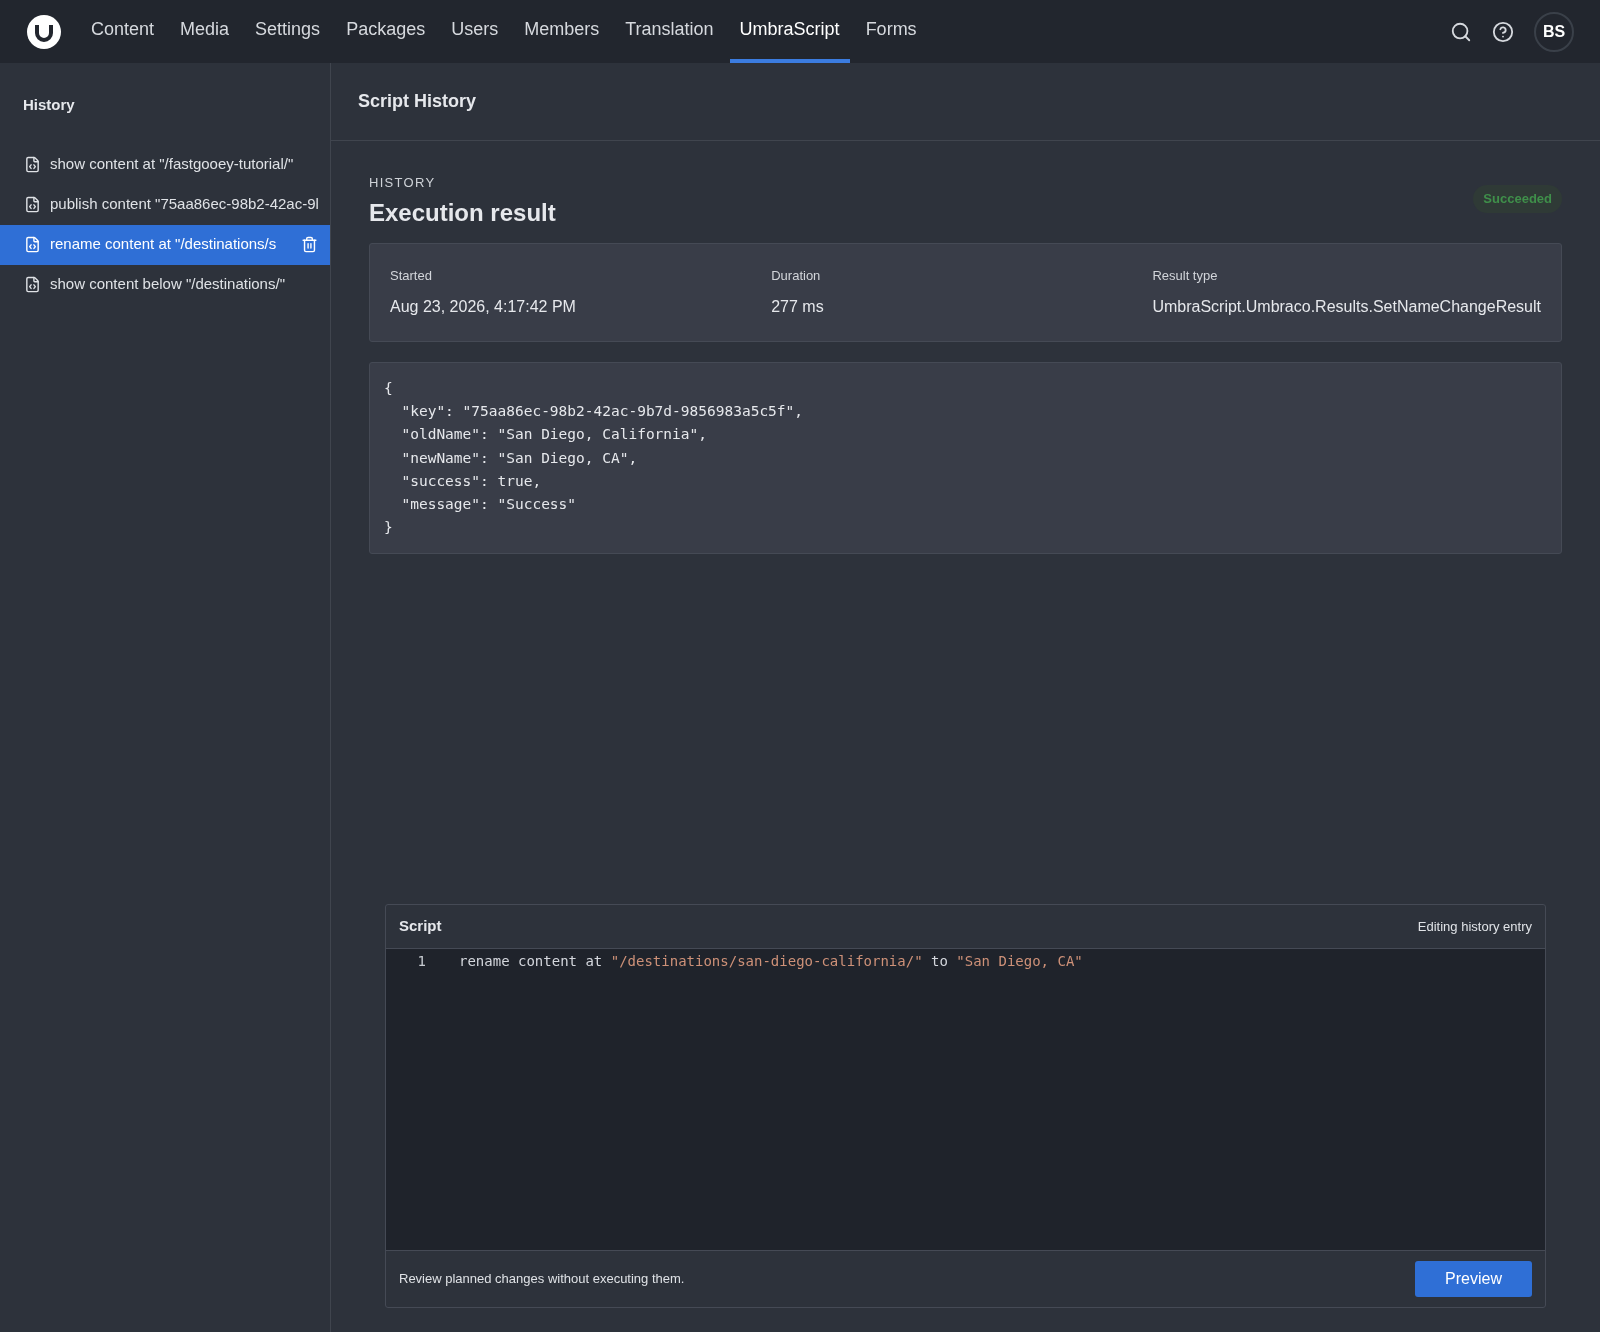 The width and height of the screenshot is (1600, 1332). What do you see at coordinates (891, 31) in the screenshot?
I see `nav-tab: Forms` at bounding box center [891, 31].